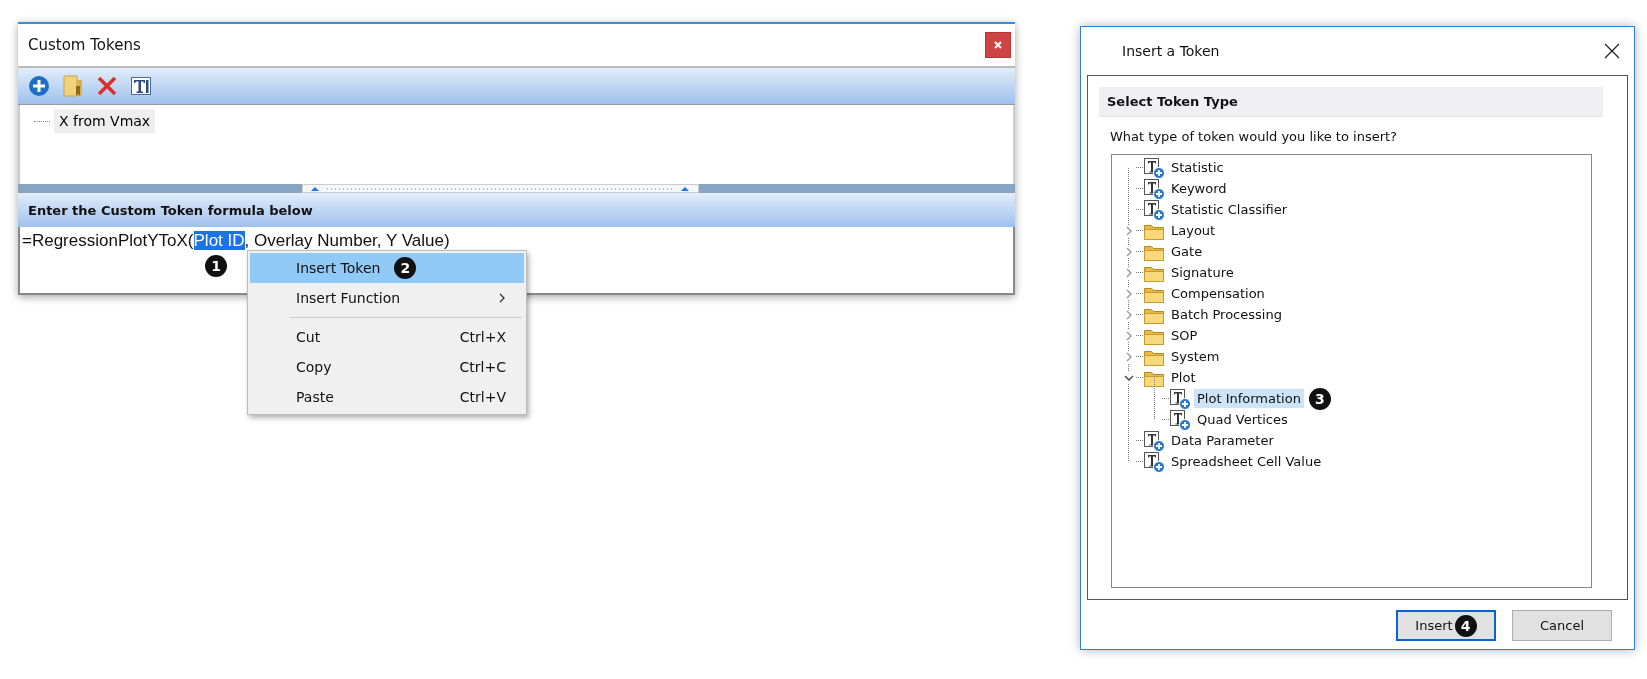 Image resolution: width=1647 pixels, height=679 pixels. Describe the element at coordinates (387, 397) in the screenshot. I see `menu-item: Paste Ctrl+V` at that location.